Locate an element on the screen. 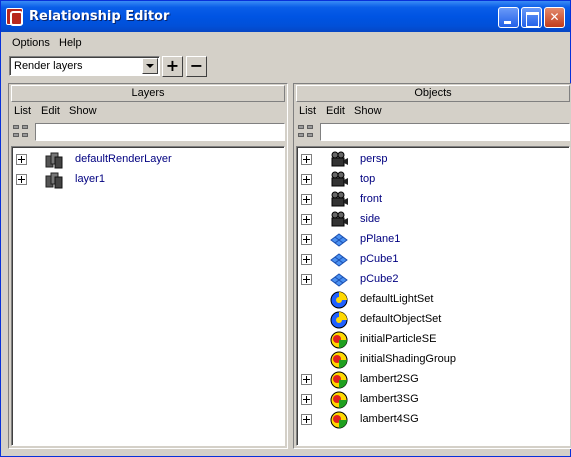  object-row: initialParticleSE is located at coordinates (433, 340).